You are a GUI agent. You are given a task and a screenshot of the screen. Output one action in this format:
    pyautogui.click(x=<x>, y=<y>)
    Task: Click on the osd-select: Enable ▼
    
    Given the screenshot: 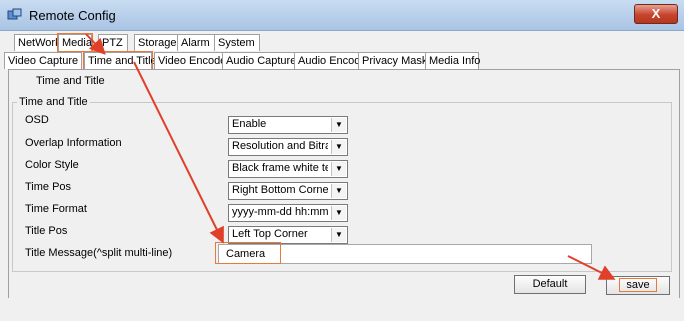 What is the action you would take?
    pyautogui.click(x=288, y=125)
    